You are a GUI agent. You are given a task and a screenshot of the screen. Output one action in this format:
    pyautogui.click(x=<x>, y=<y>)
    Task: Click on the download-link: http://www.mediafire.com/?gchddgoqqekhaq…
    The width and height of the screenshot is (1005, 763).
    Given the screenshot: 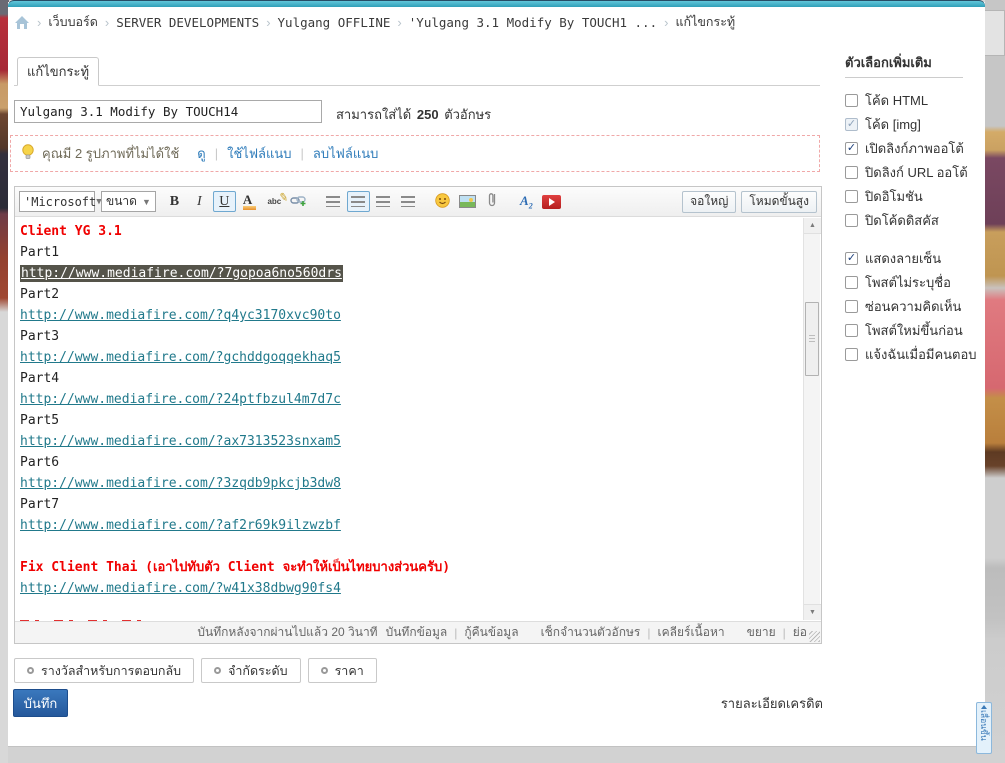 What is the action you would take?
    pyautogui.click(x=180, y=357)
    